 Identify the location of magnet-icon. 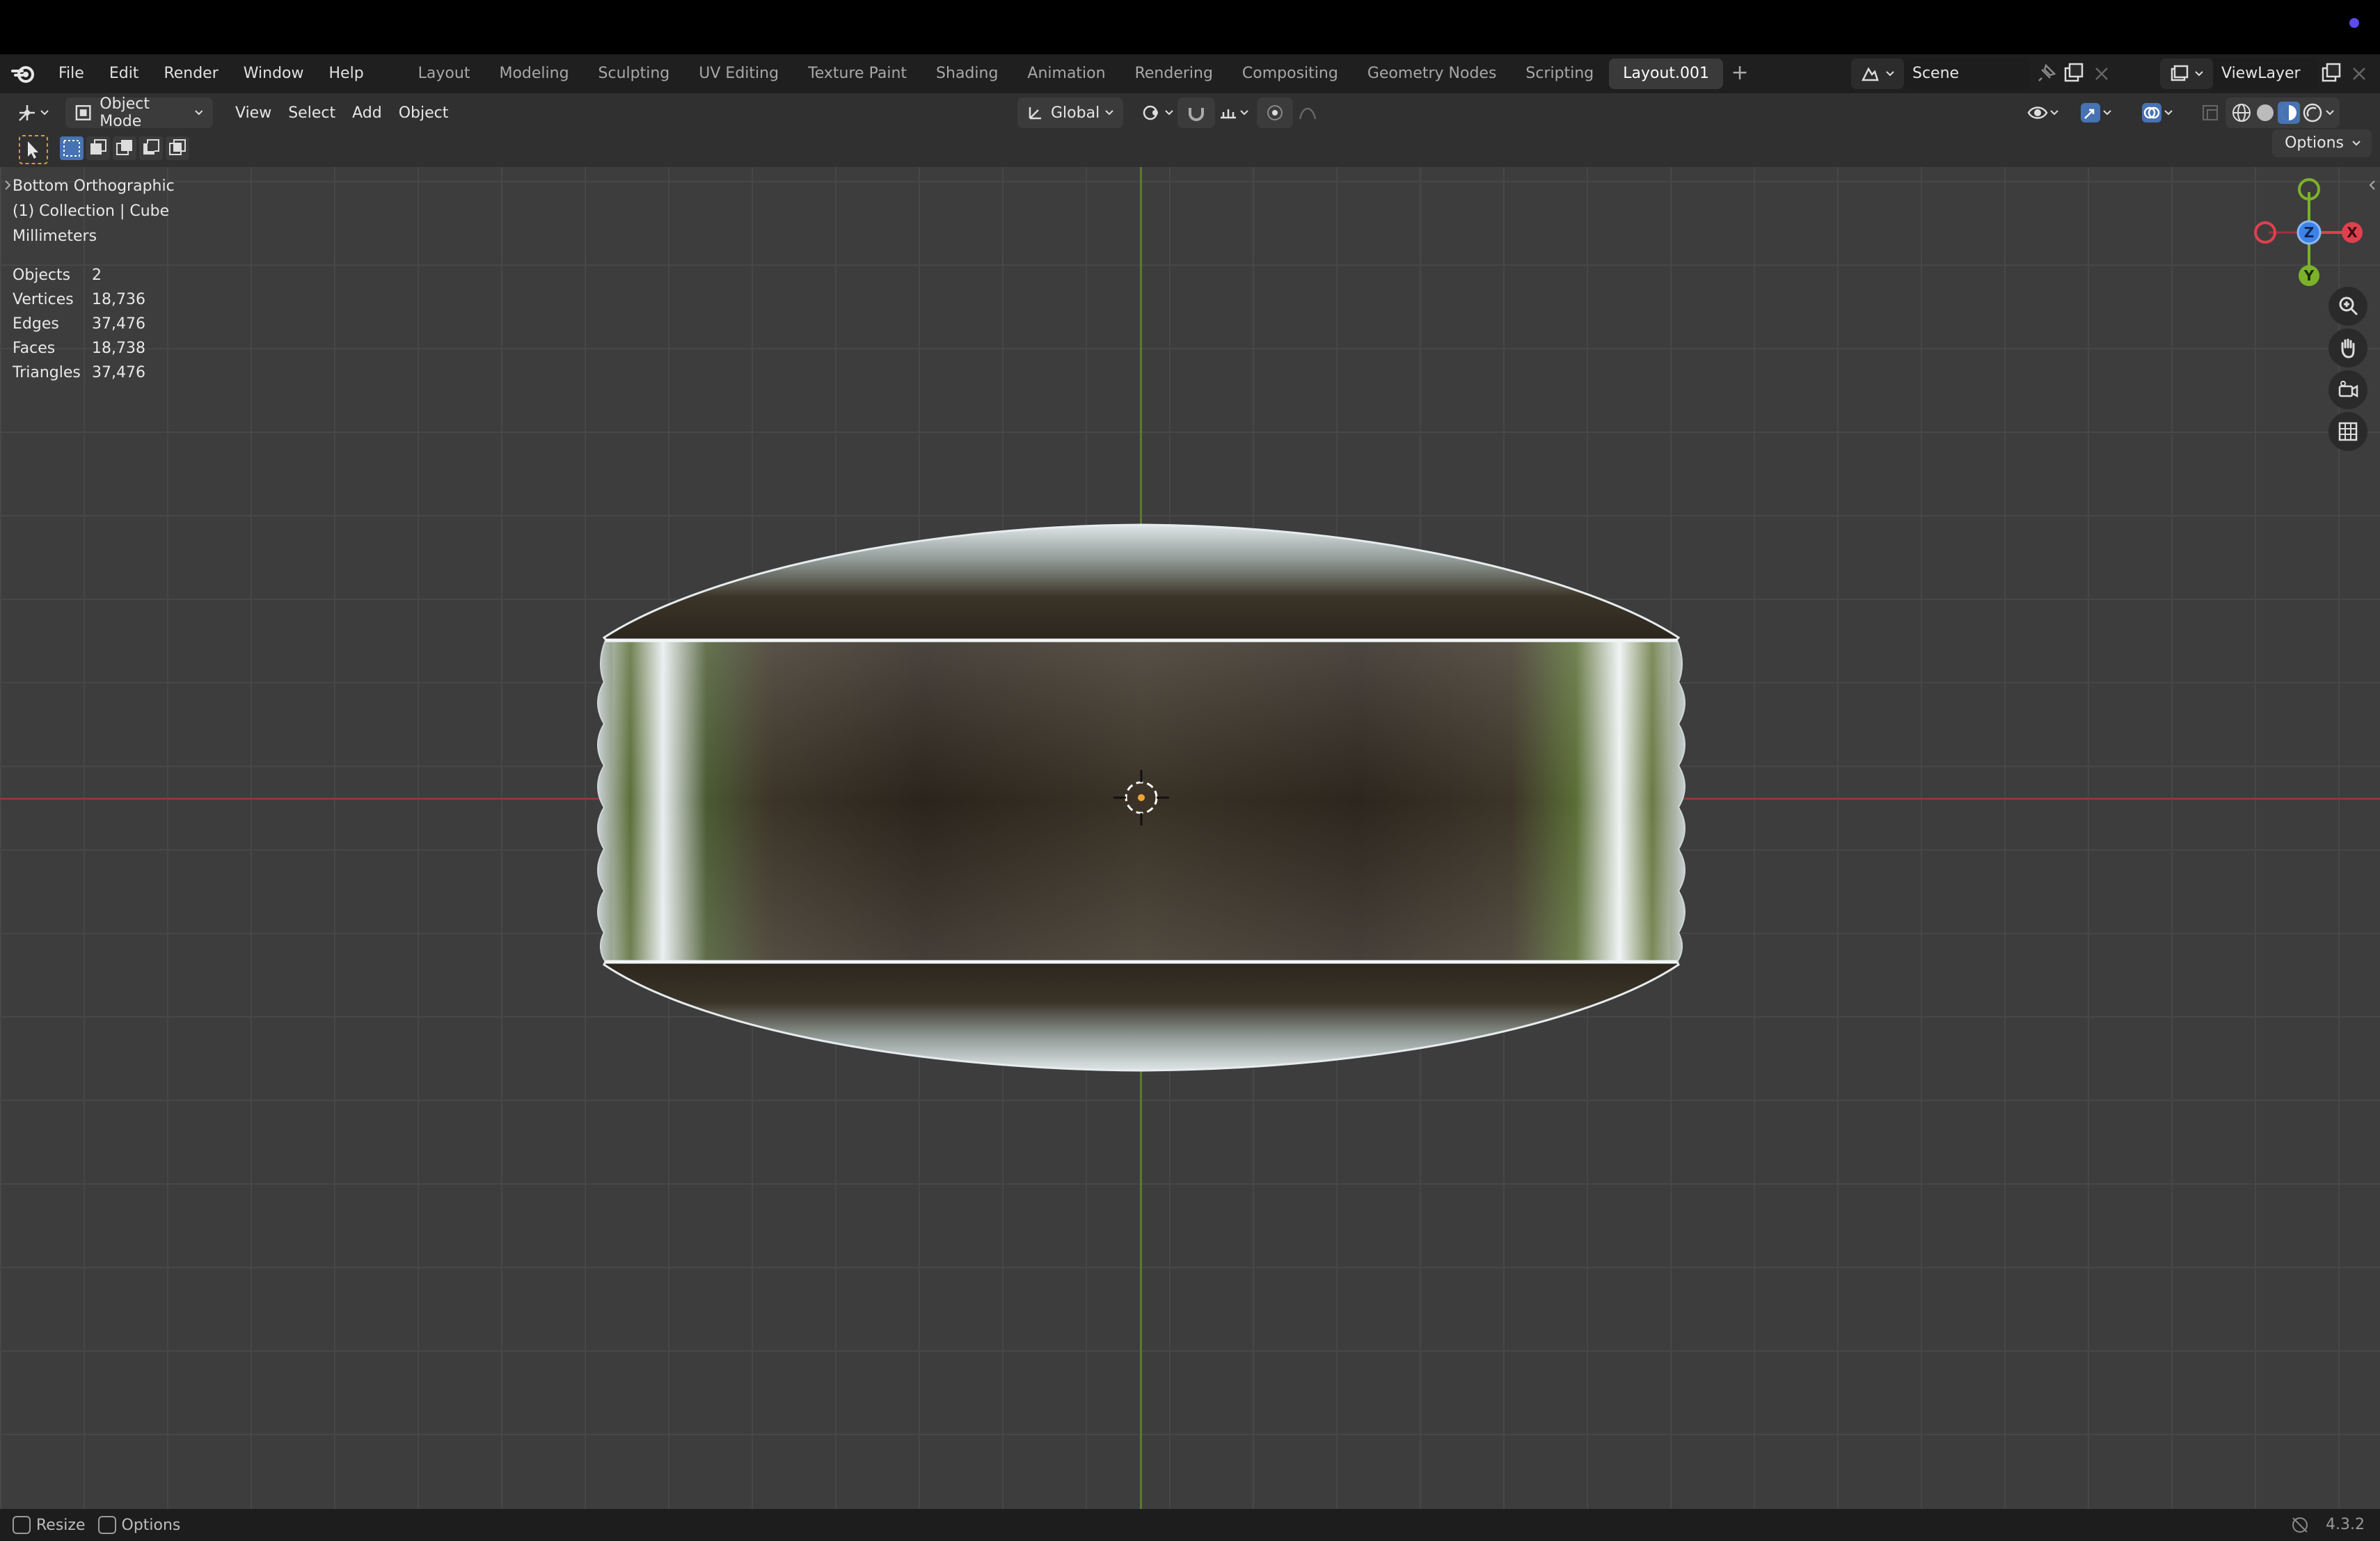
(1196, 114).